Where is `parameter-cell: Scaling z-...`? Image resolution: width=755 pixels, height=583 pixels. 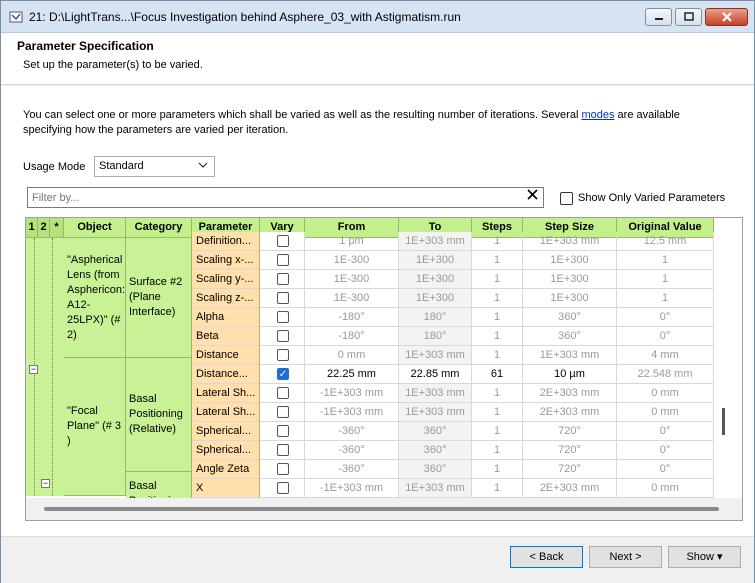 parameter-cell: Scaling z-... is located at coordinates (226, 298).